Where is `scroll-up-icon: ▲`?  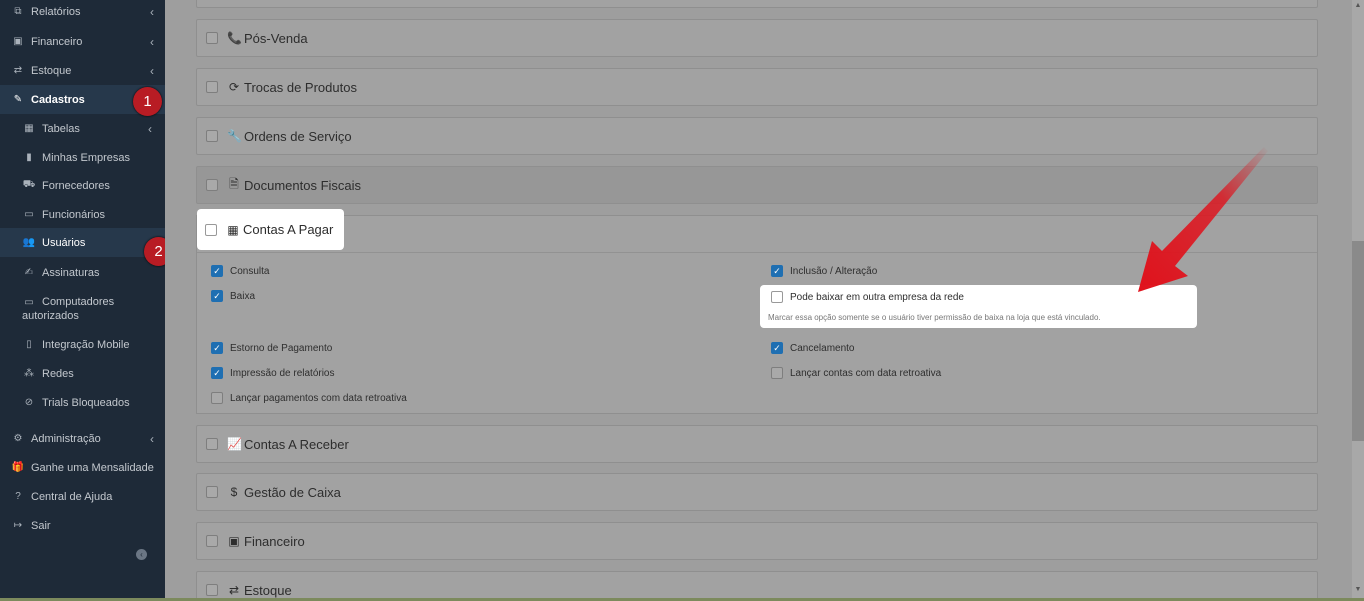 scroll-up-icon: ▲ is located at coordinates (1358, 6).